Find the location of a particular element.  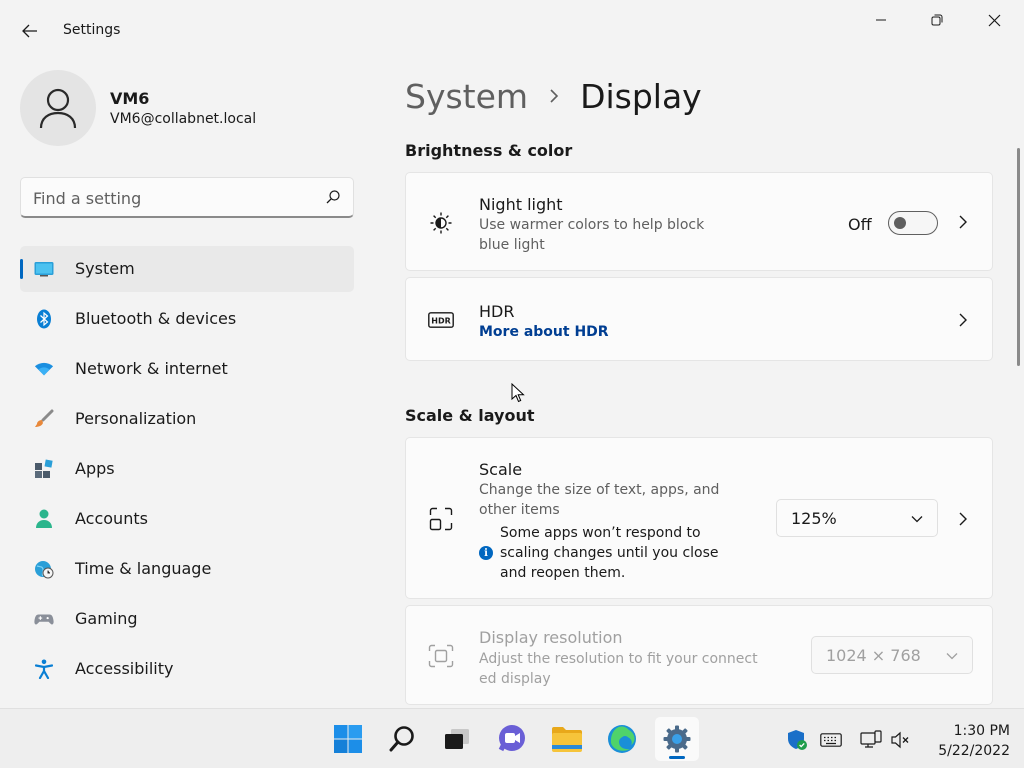

back-button is located at coordinates (30, 31).